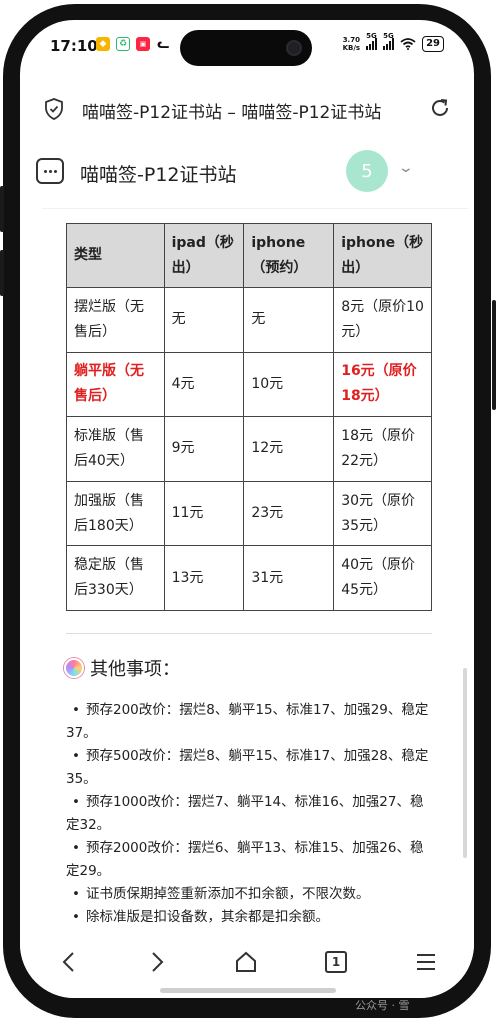  What do you see at coordinates (289, 578) in the screenshot?
I see `cell-iphone-reserve: 31元` at bounding box center [289, 578].